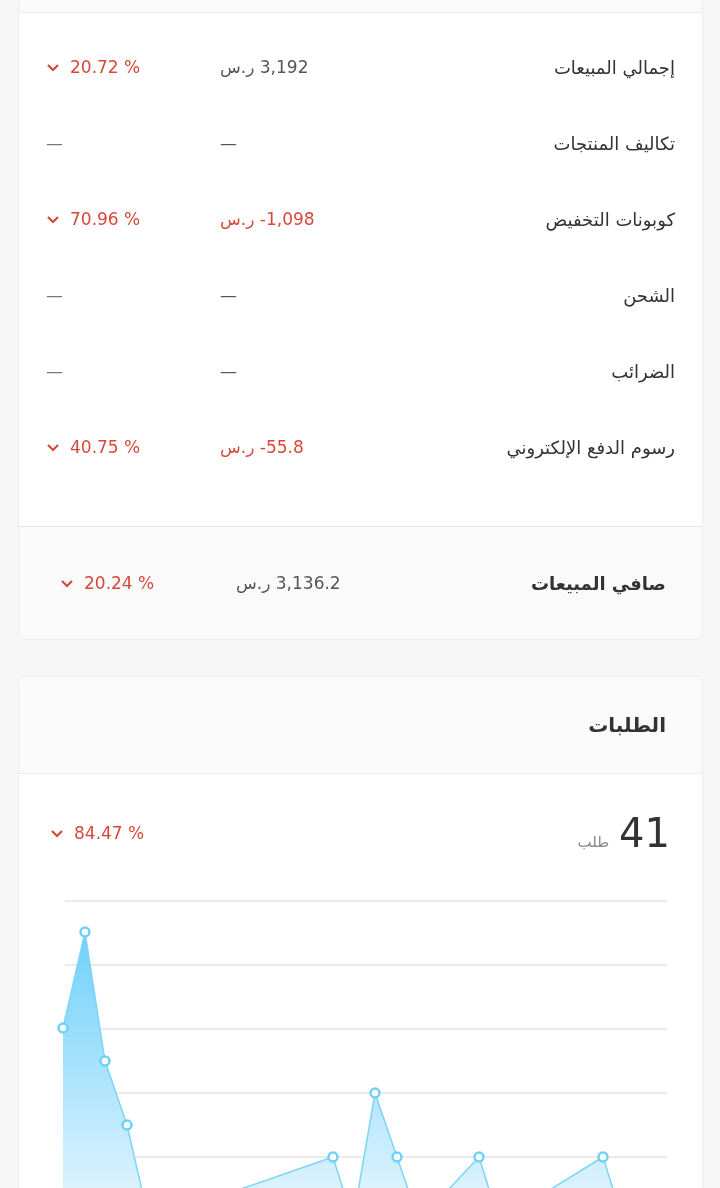  I want to click on metric-label: صافي المبيعات, so click(598, 583).